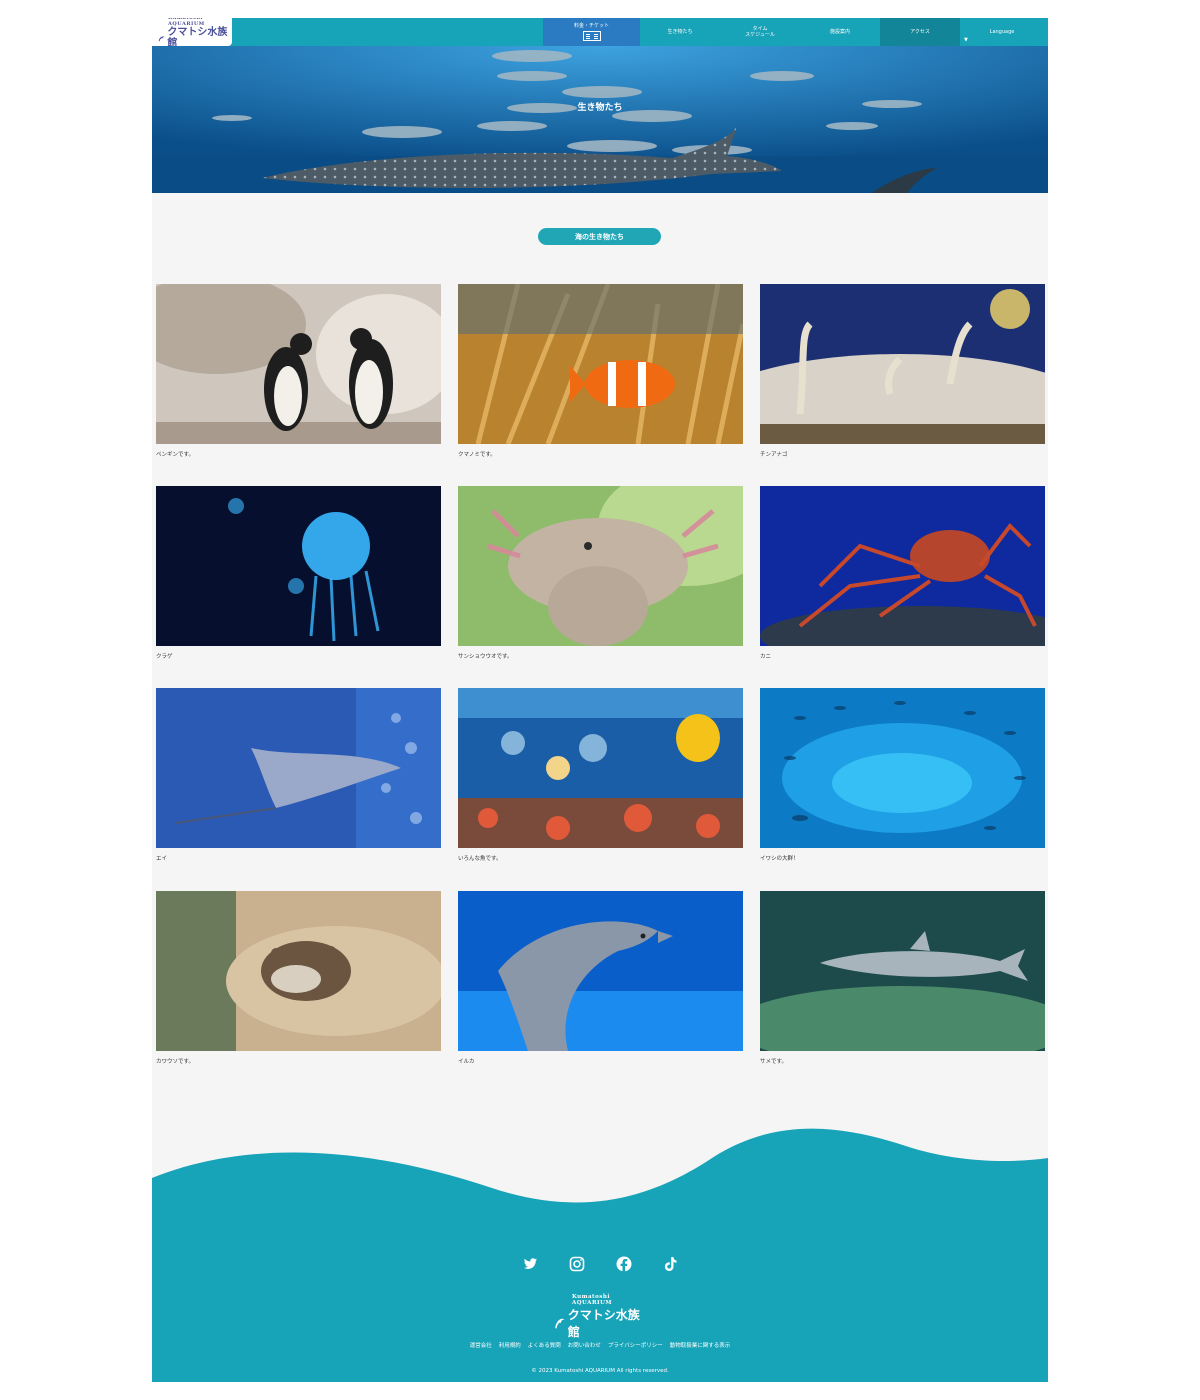  I want to click on site-logo: Kumatoshi AQUARIUM クマトシ水族館, so click(192, 33).